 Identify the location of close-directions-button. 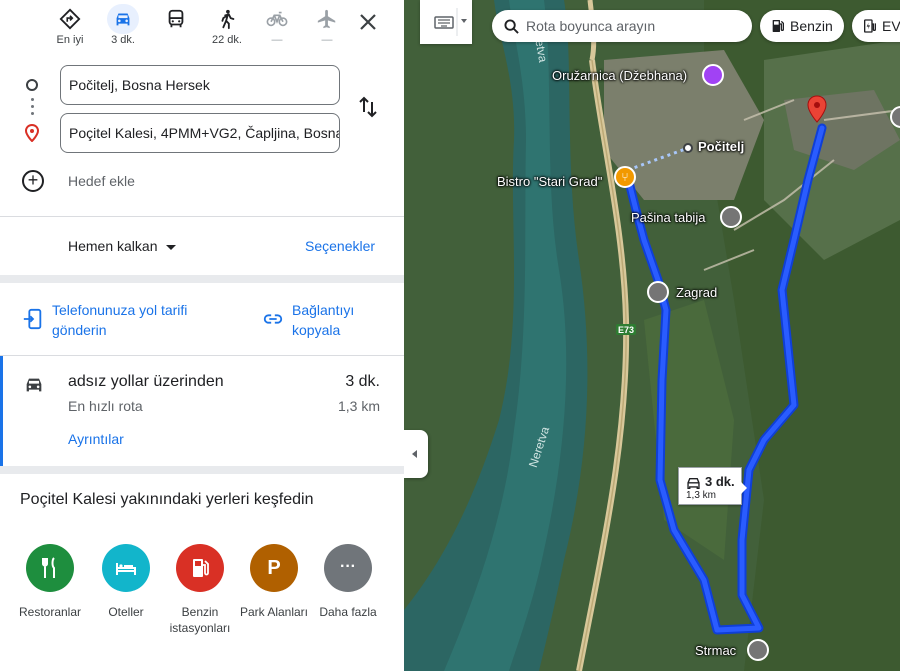
(368, 22).